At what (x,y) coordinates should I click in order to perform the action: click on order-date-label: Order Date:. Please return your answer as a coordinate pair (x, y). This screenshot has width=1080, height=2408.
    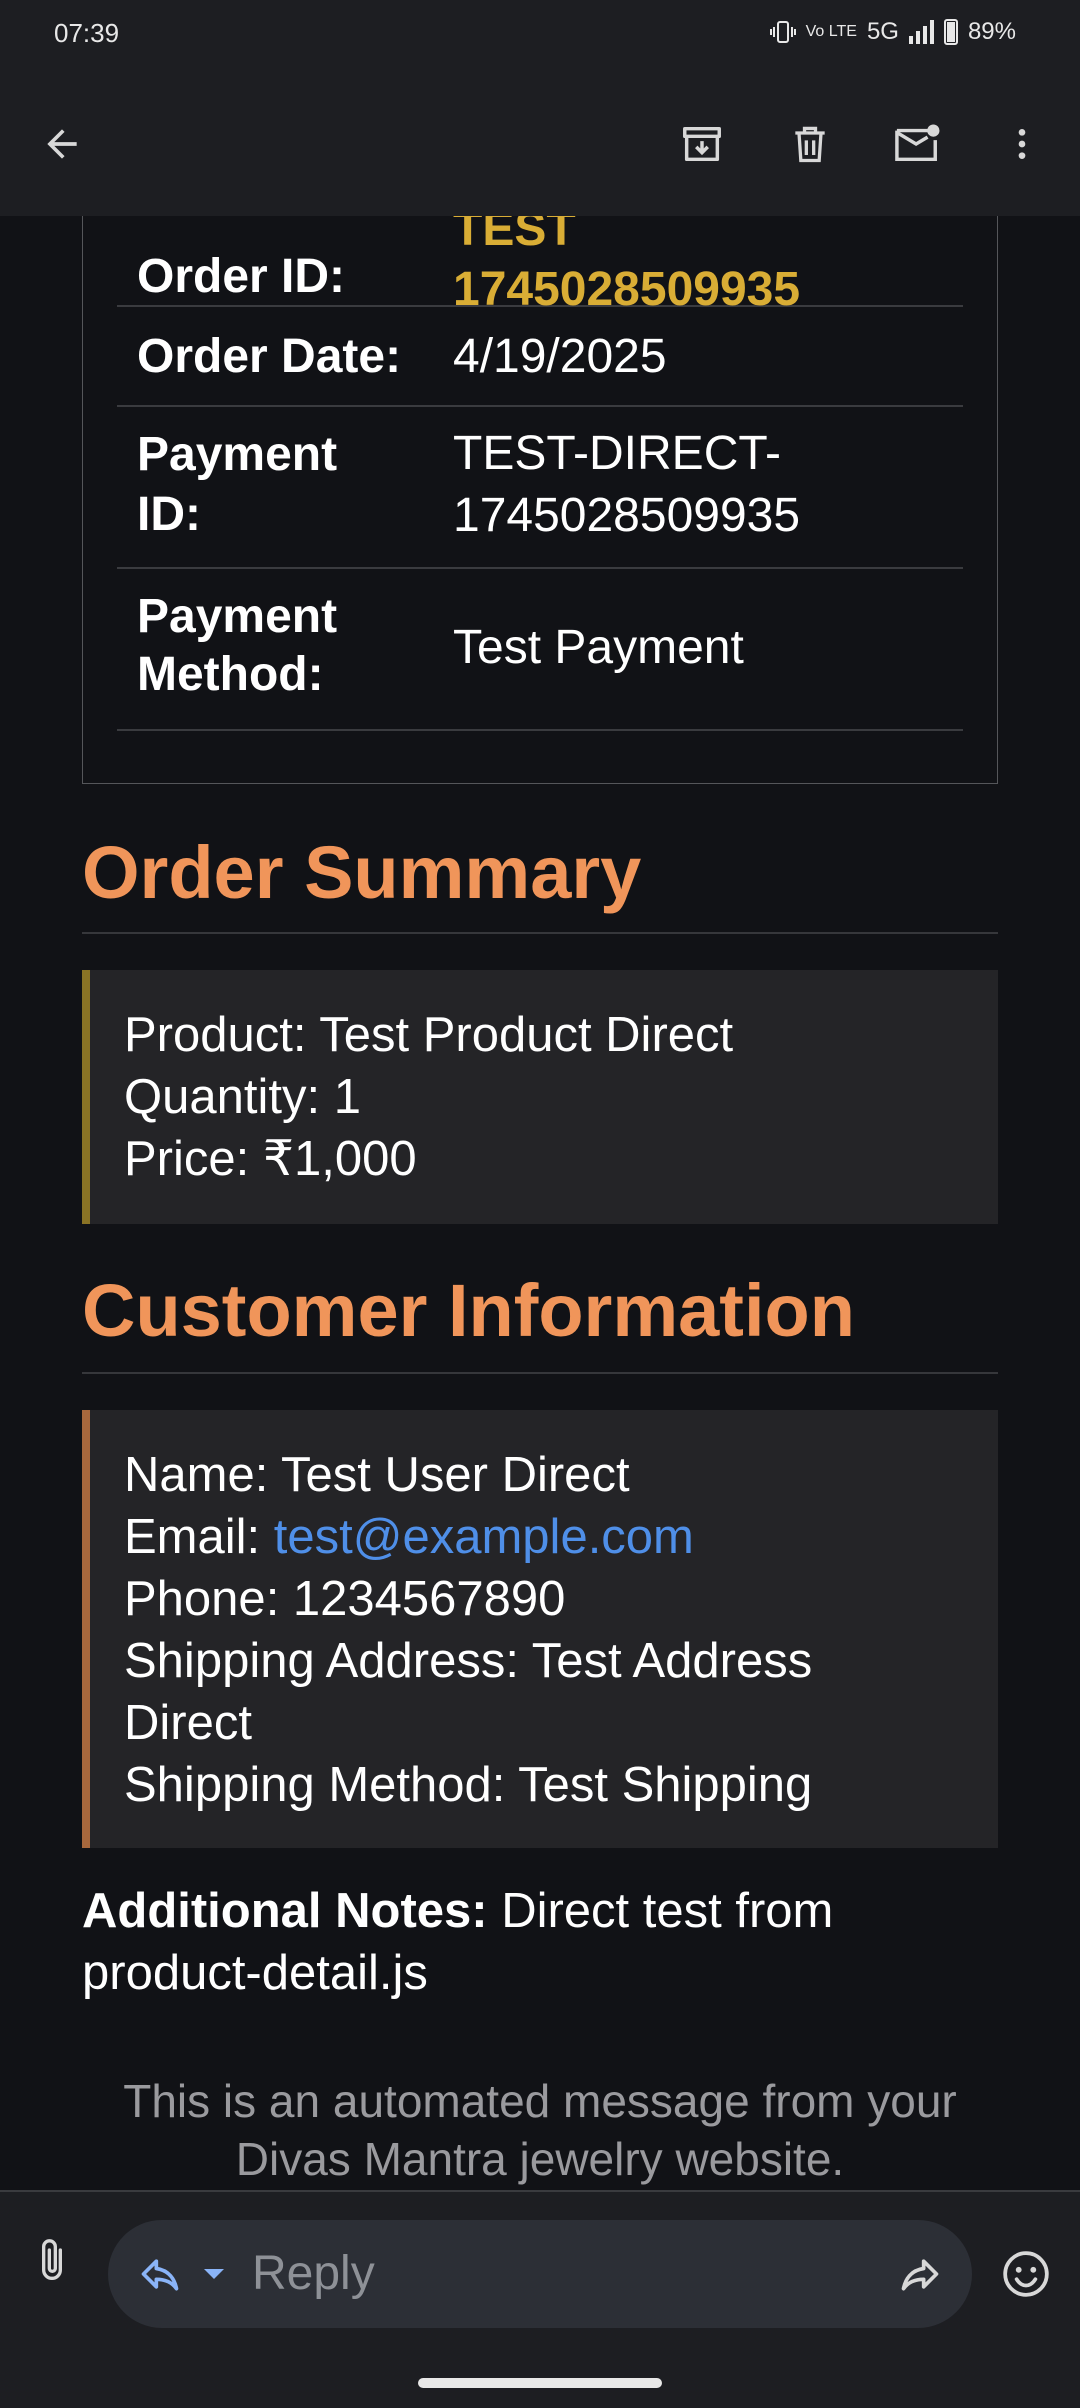
    Looking at the image, I should click on (269, 356).